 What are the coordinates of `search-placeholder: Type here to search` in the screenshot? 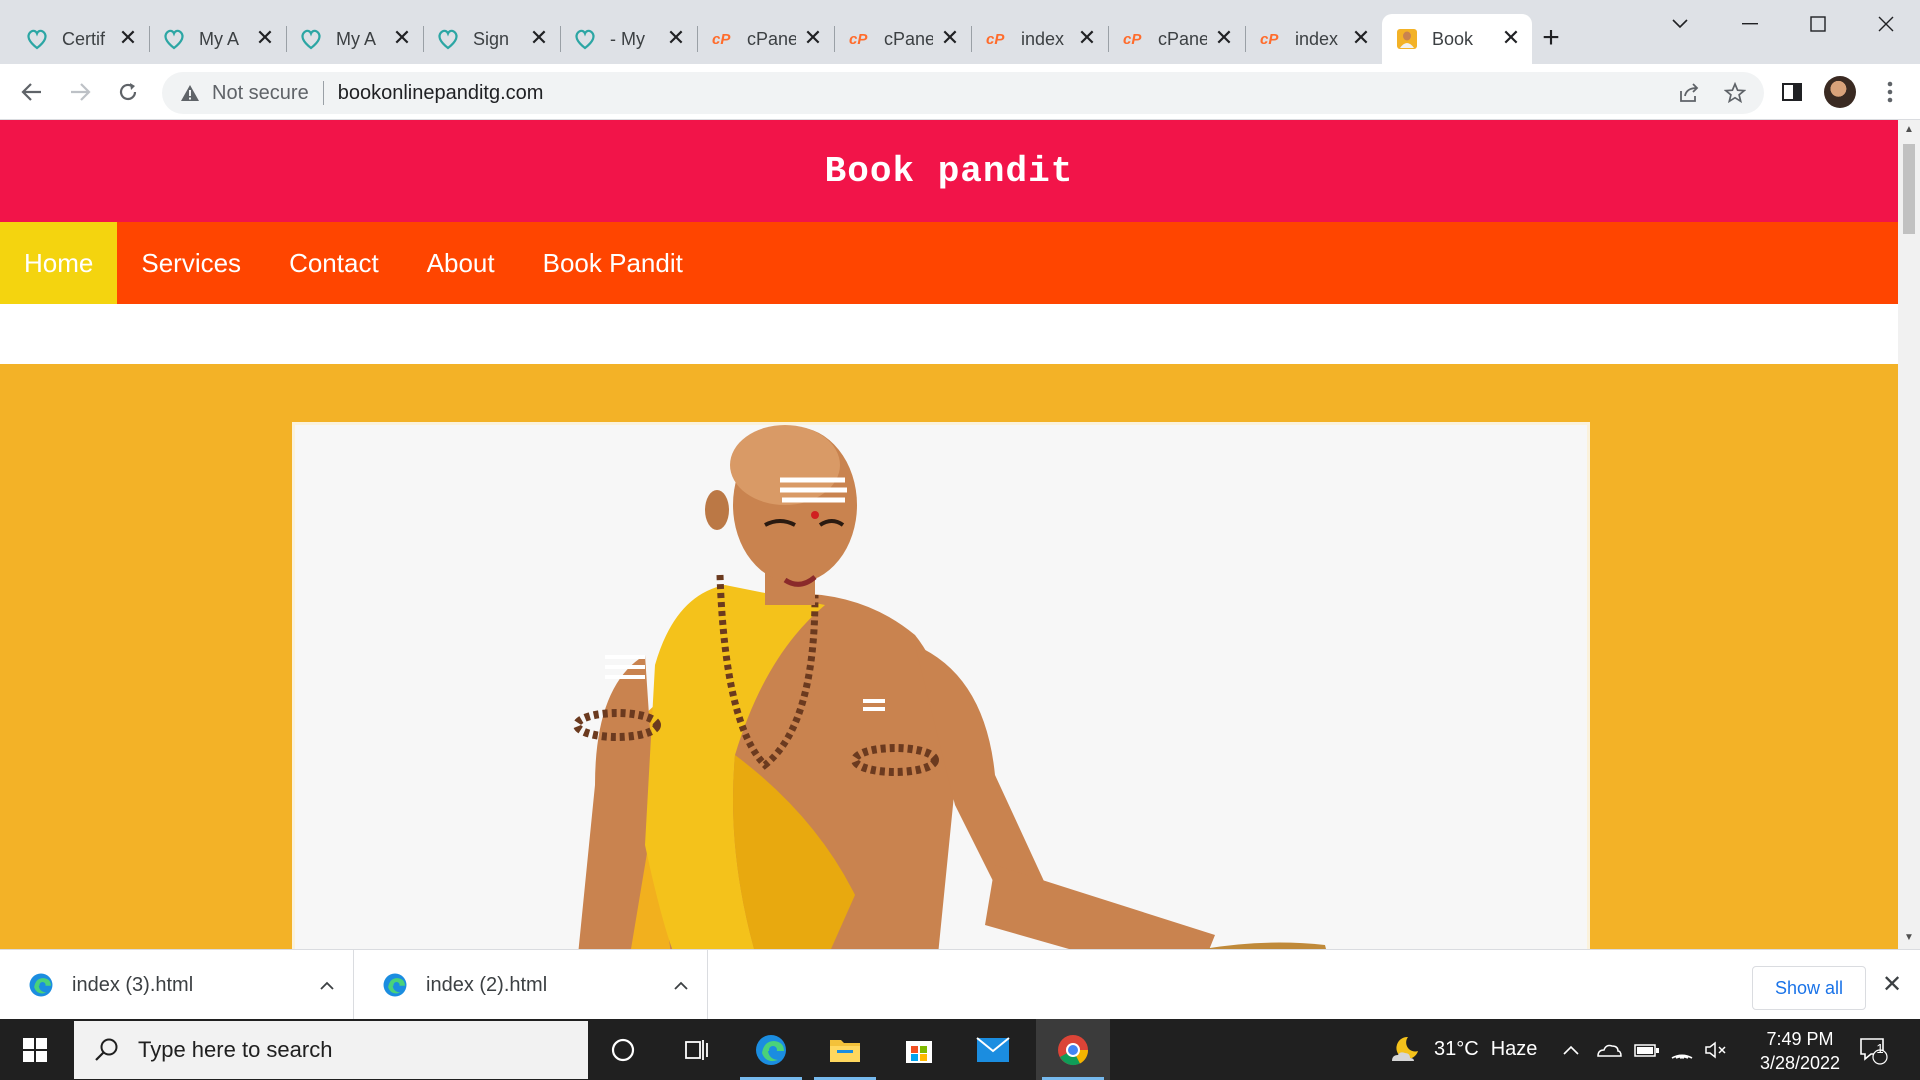 It's located at (235, 1049).